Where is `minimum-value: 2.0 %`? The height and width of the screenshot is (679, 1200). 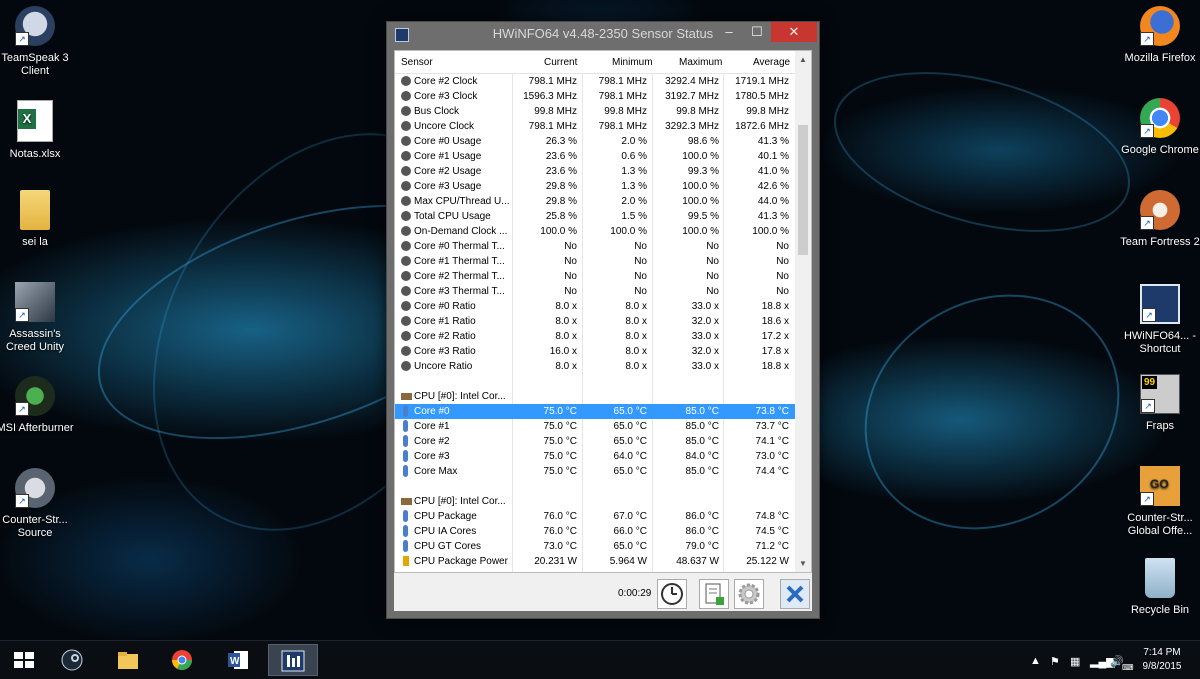 minimum-value: 2.0 % is located at coordinates (634, 201).